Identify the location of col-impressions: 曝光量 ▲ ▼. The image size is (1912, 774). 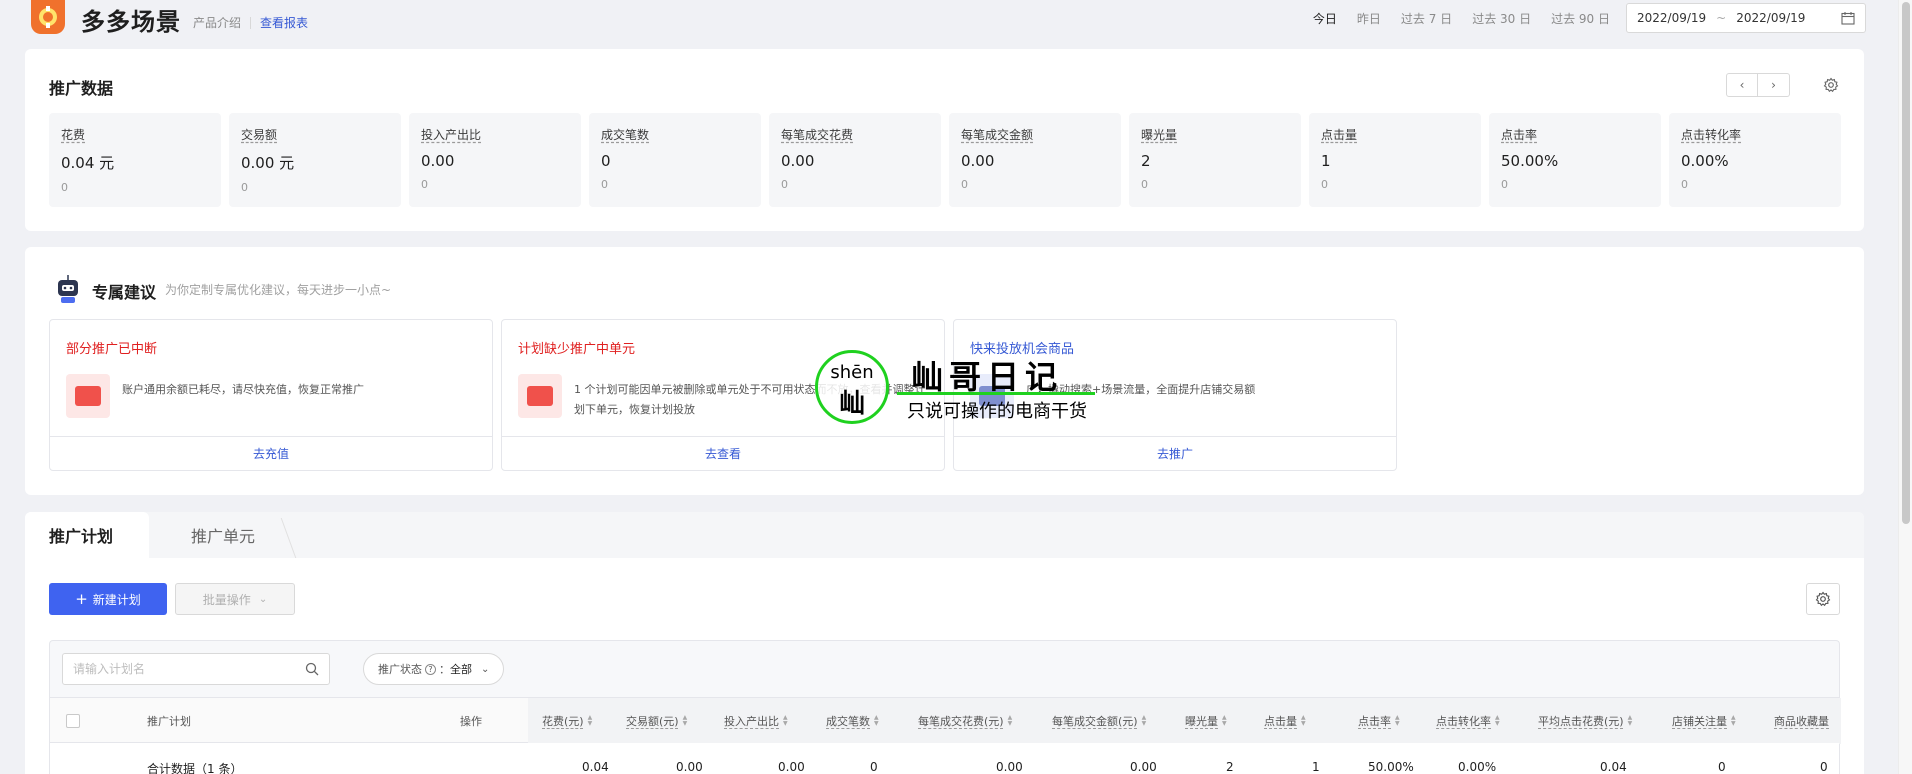
(1206, 721).